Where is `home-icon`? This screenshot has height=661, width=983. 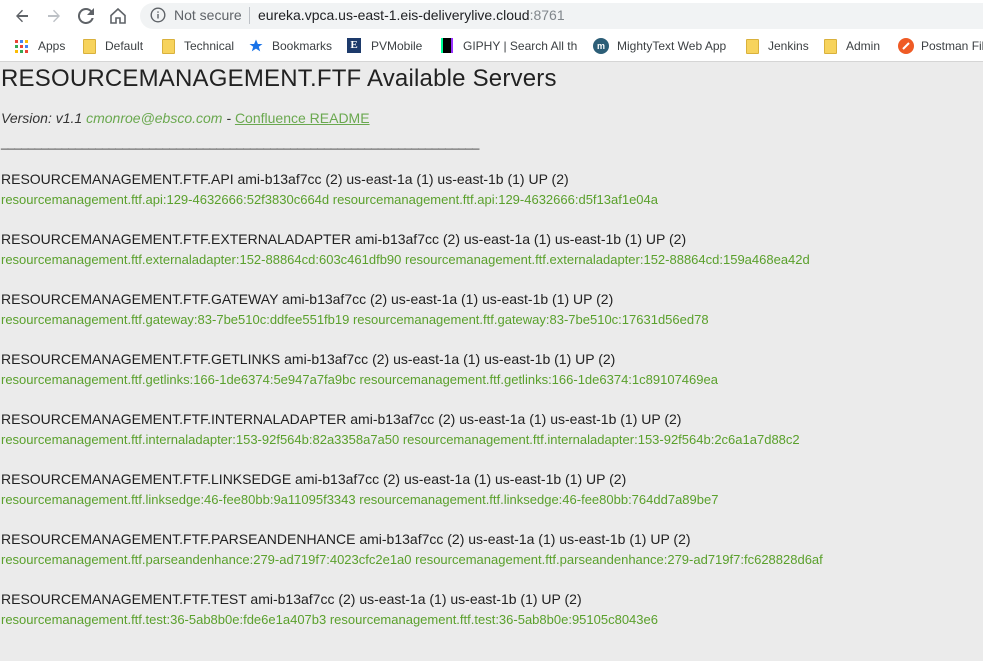 home-icon is located at coordinates (118, 16).